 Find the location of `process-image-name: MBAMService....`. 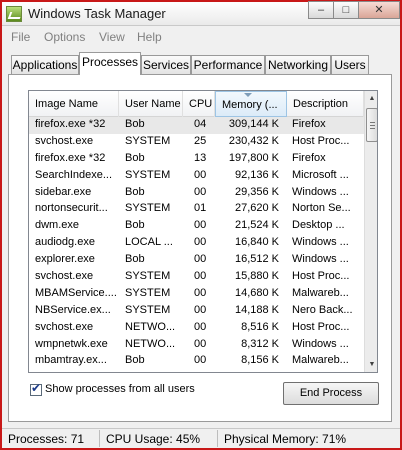

process-image-name: MBAMService.... is located at coordinates (76, 292).